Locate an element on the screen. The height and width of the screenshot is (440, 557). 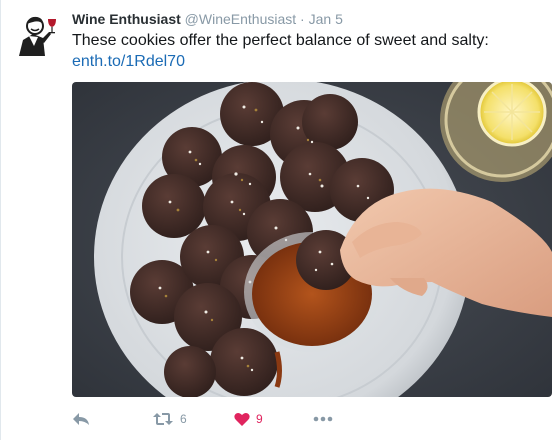
more-icon is located at coordinates (323, 419).